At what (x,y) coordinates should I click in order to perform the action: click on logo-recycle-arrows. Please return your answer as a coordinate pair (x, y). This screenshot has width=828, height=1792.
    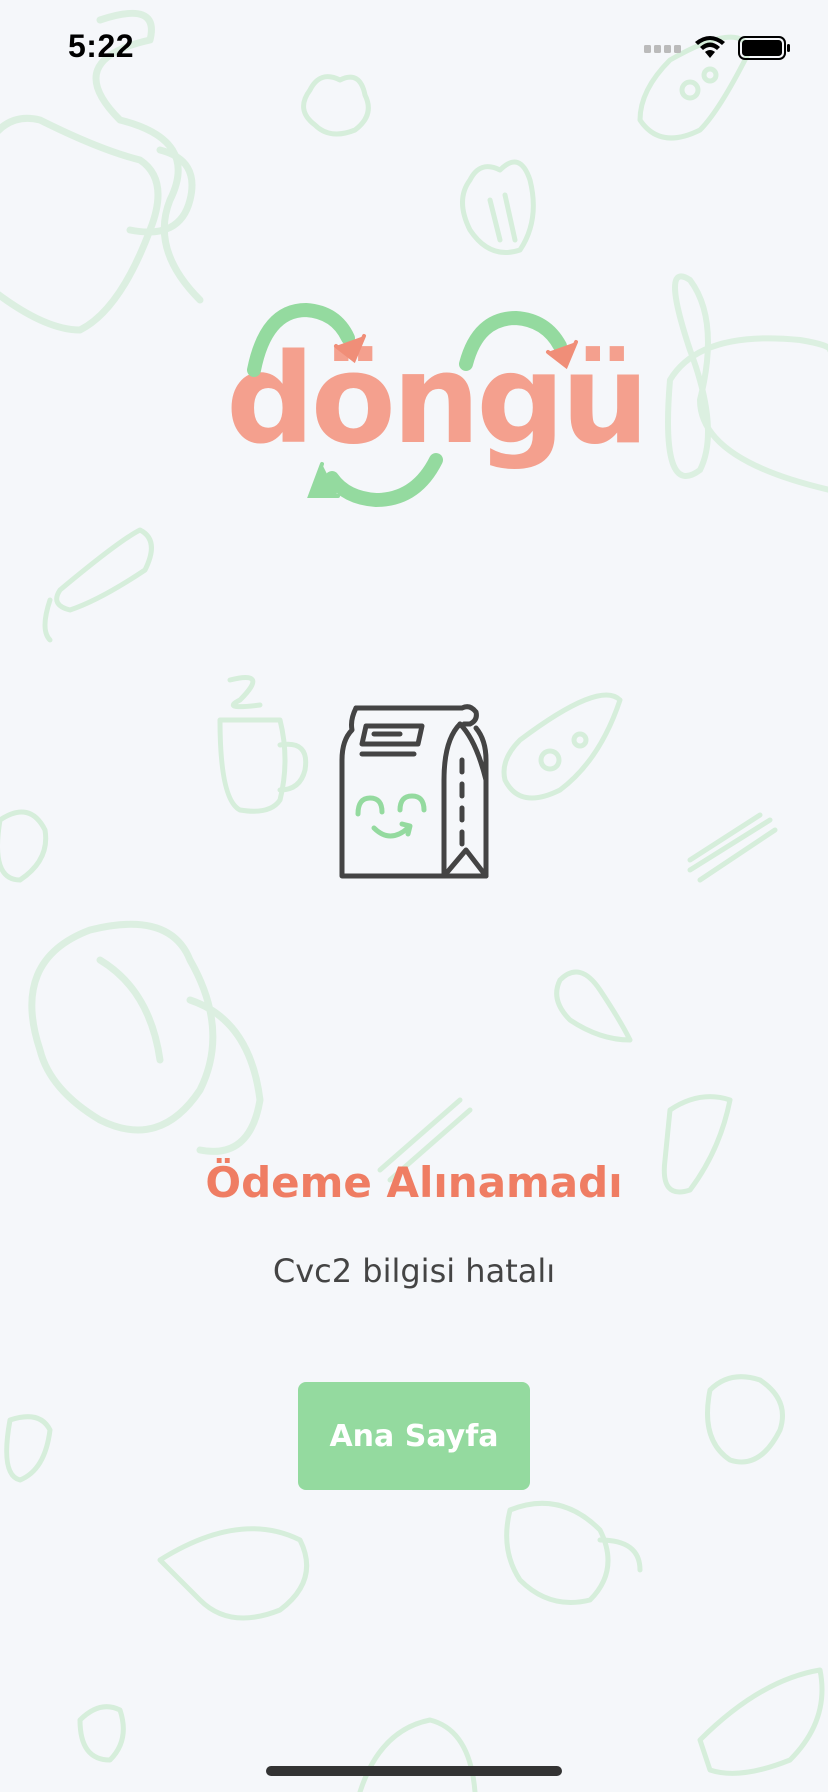
    Looking at the image, I should click on (412, 405).